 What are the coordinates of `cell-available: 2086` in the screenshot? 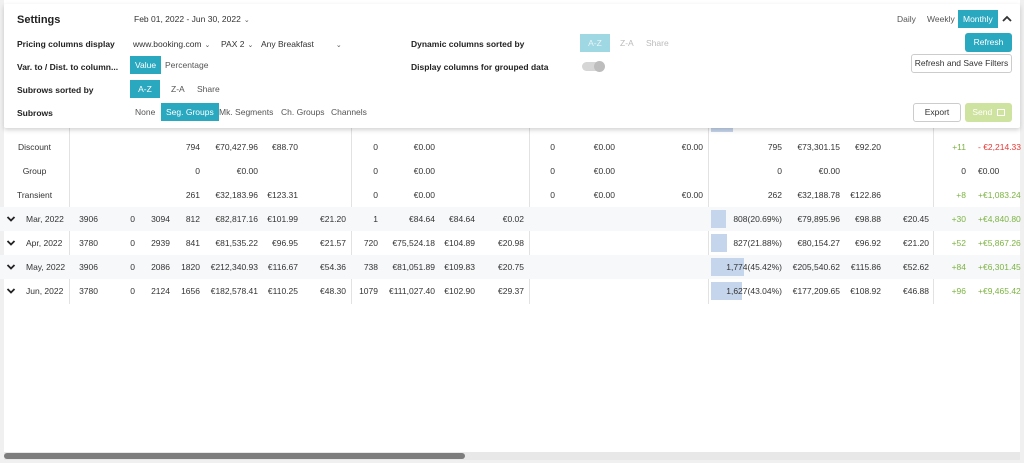 It's located at (160, 267).